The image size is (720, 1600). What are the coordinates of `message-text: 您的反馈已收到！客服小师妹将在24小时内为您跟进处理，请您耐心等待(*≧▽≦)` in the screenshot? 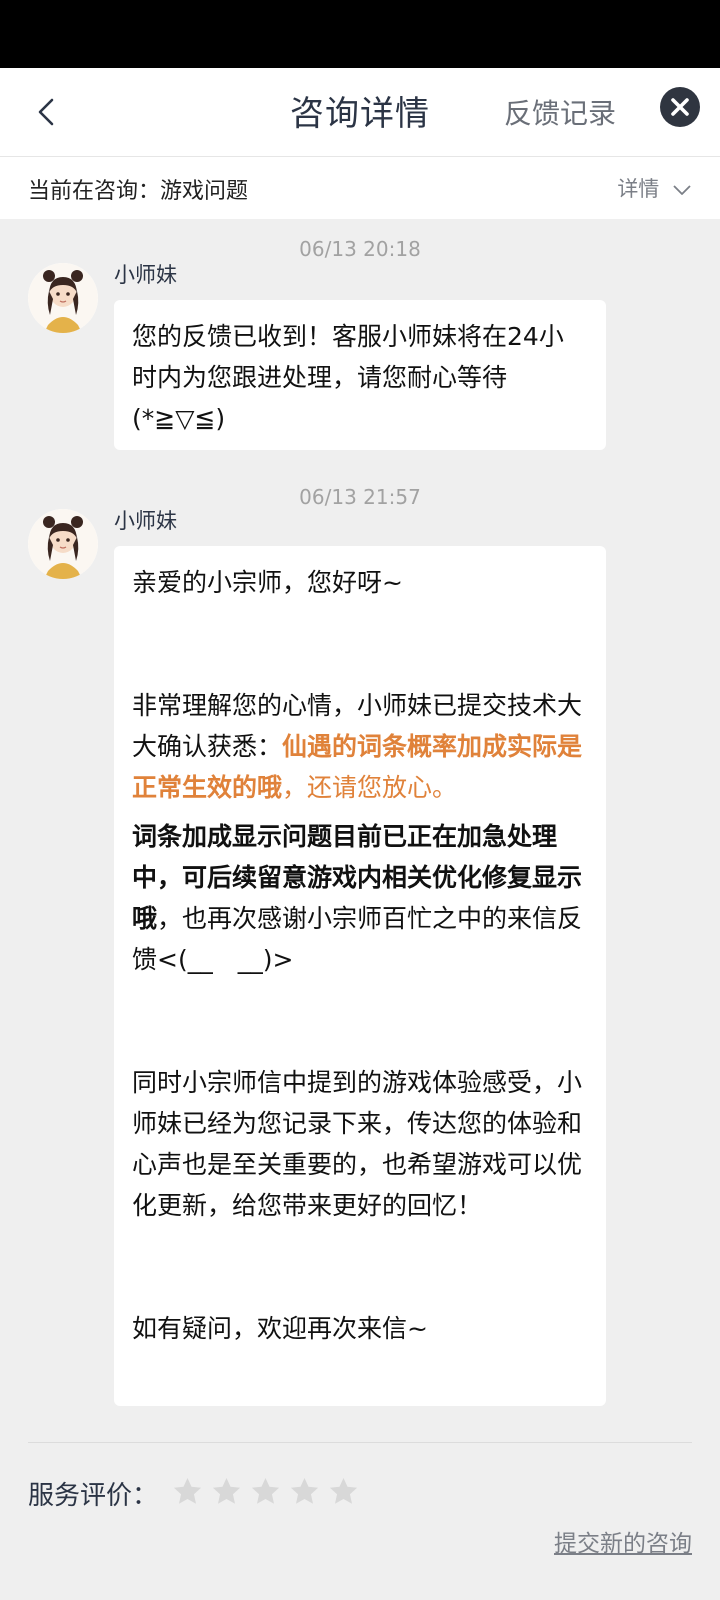 It's located at (348, 377).